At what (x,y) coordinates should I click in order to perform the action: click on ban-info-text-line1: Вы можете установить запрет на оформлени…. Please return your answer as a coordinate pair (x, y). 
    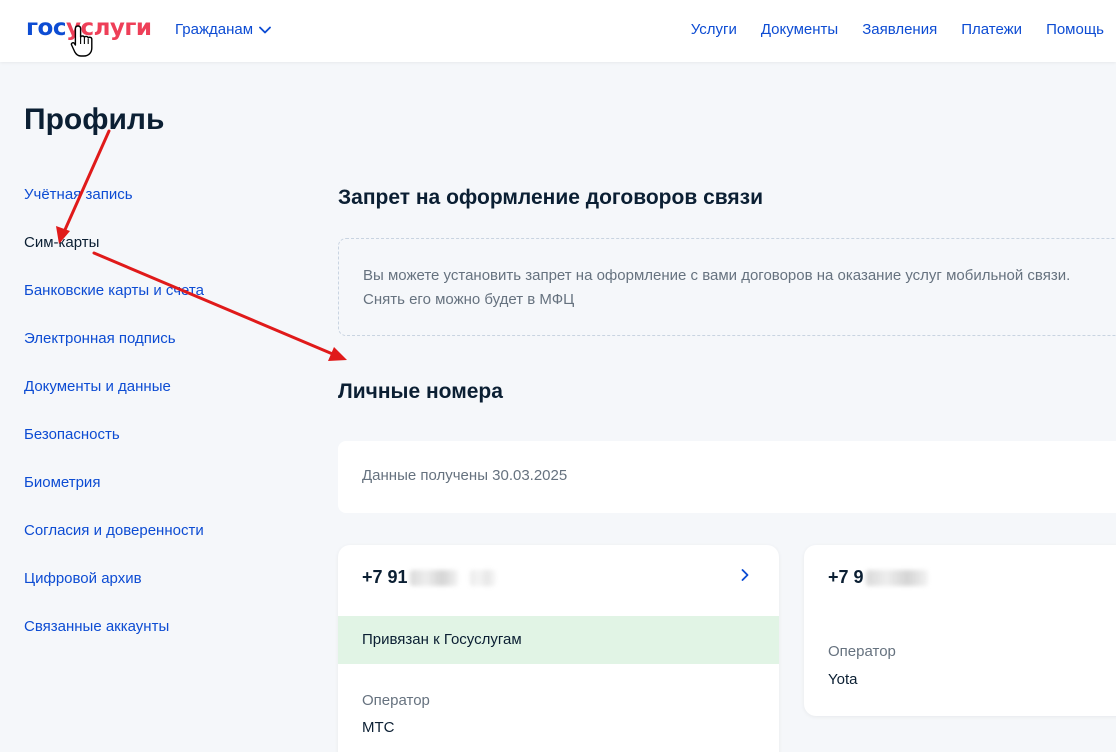
    Looking at the image, I should click on (717, 275).